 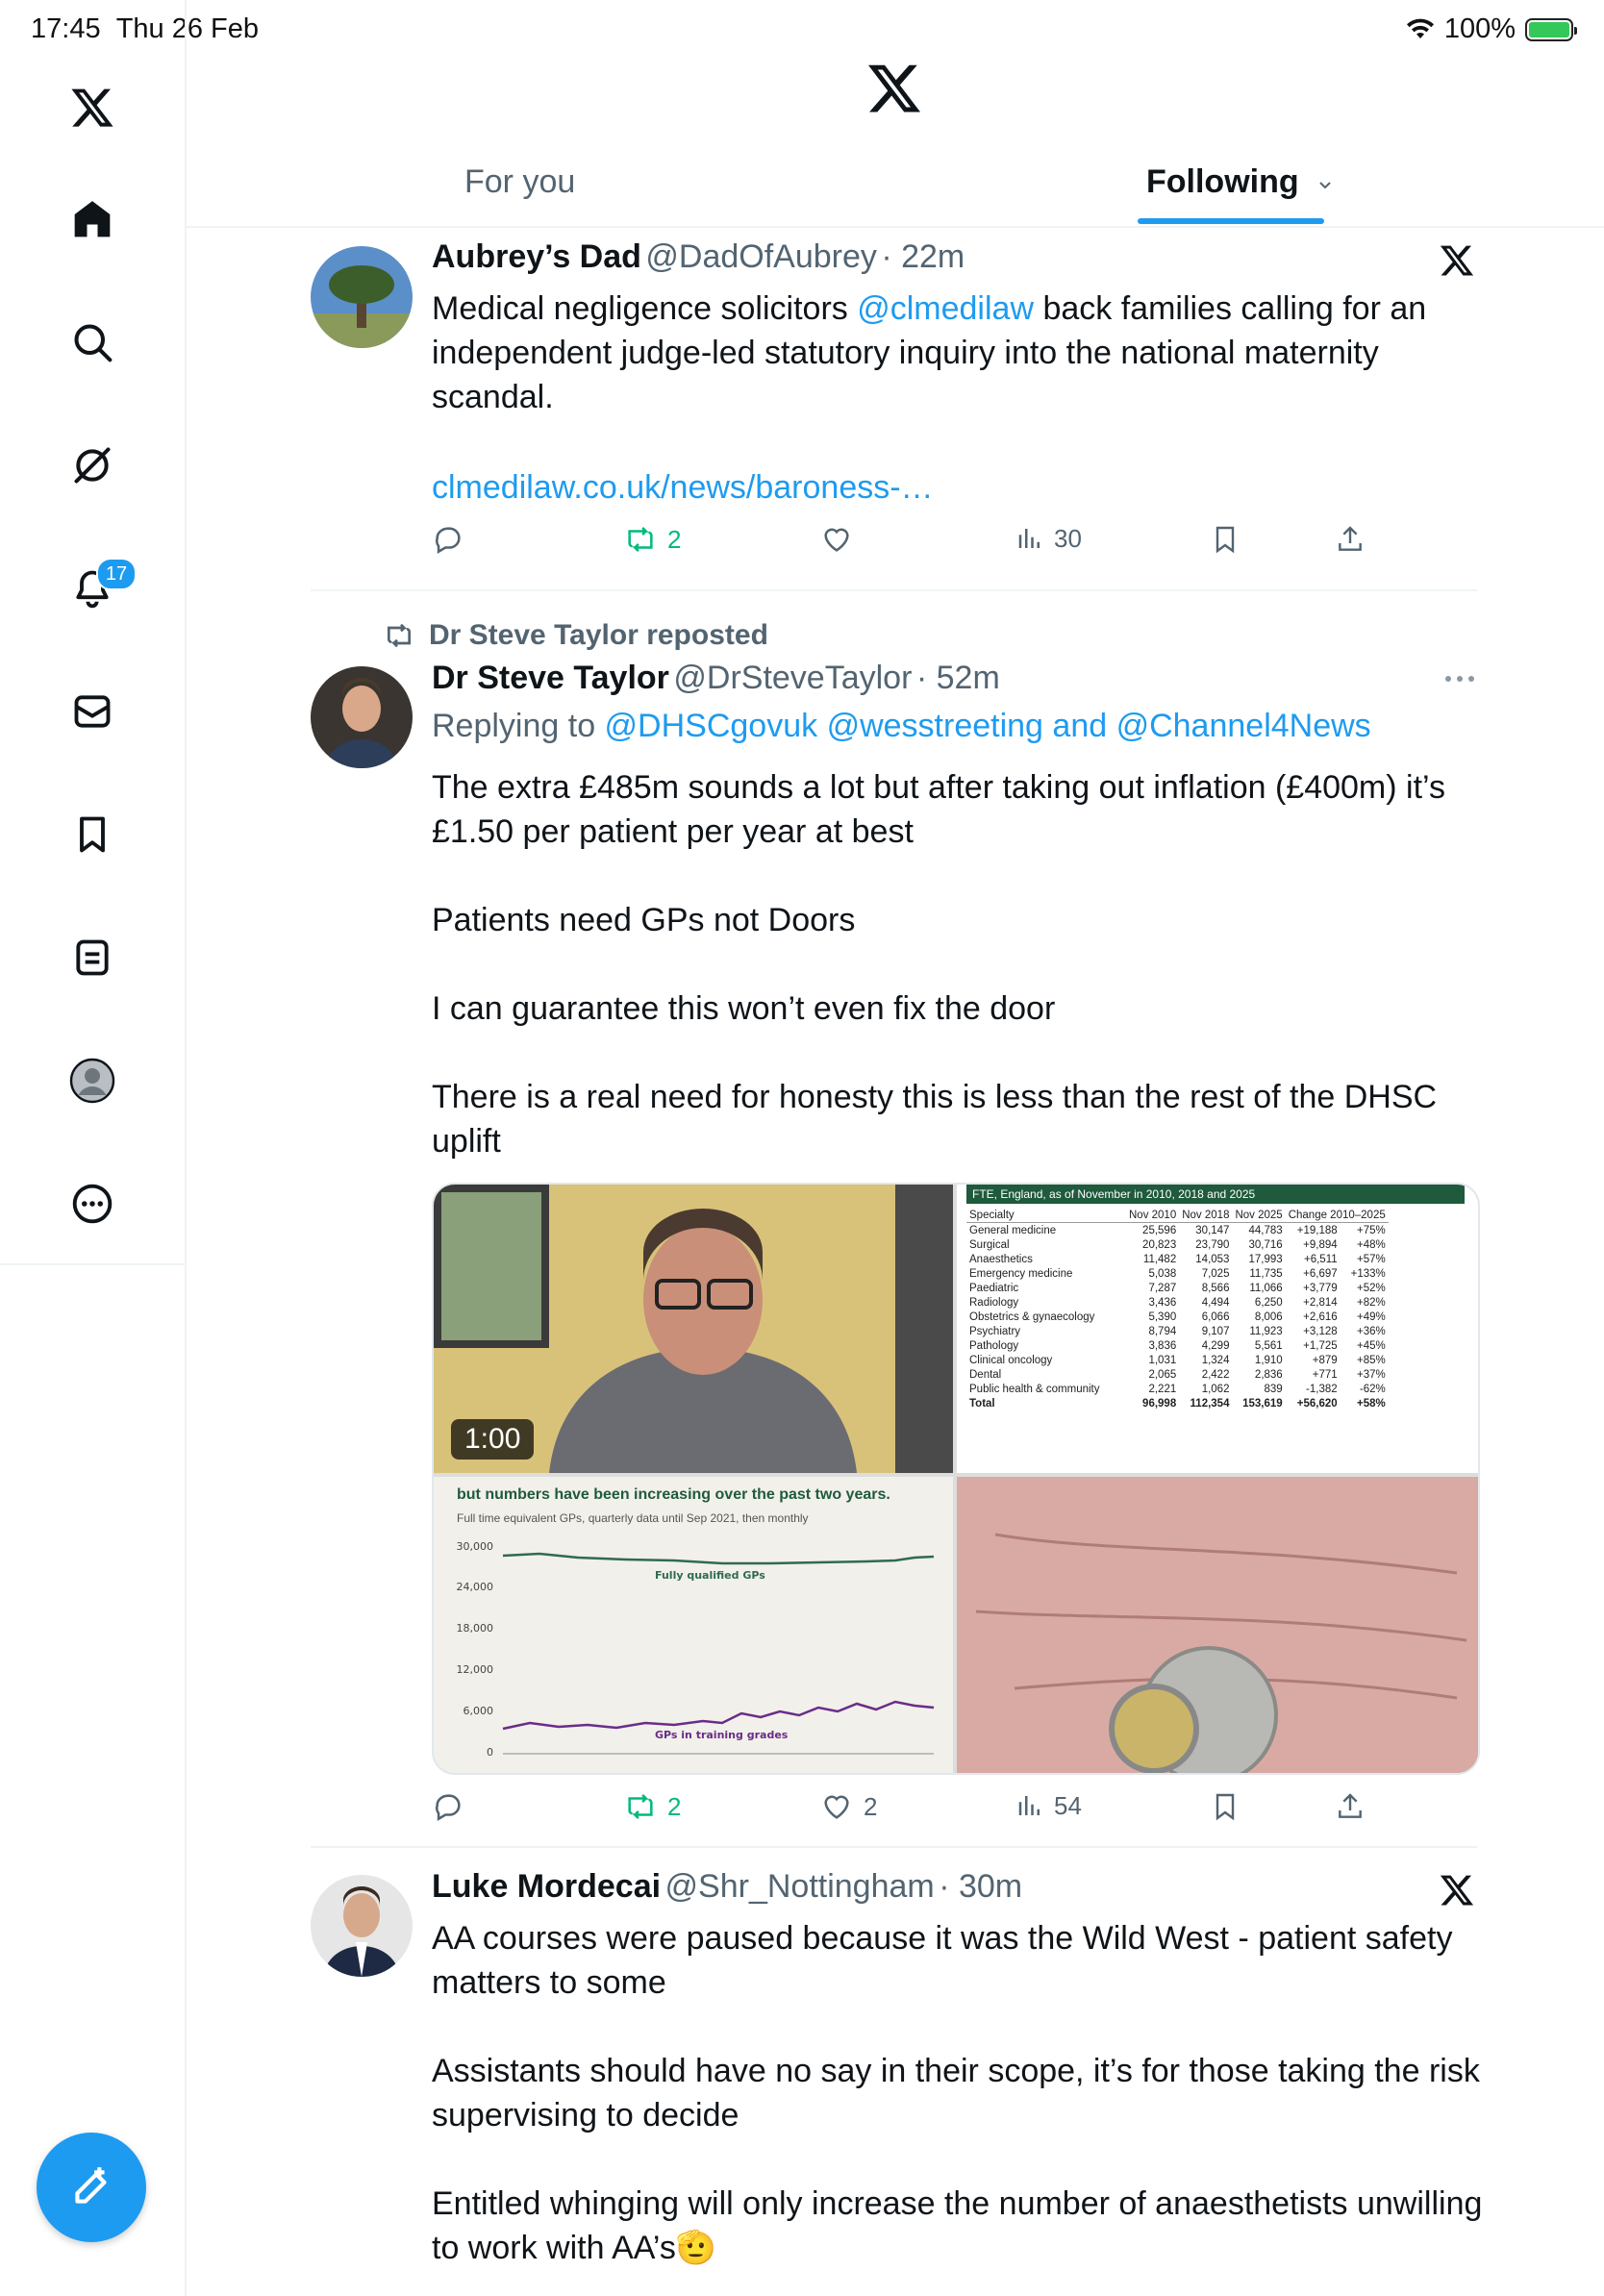 What do you see at coordinates (1459, 681) in the screenshot?
I see `more-options-icon` at bounding box center [1459, 681].